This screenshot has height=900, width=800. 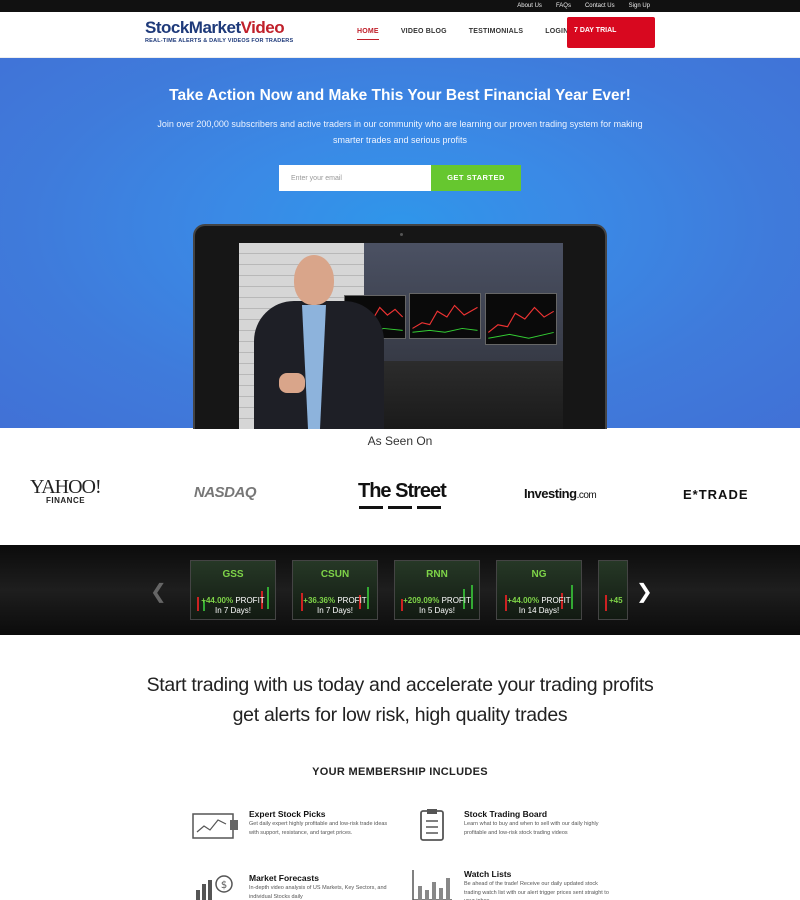 I want to click on carousel-next-arrow: ❯, so click(x=644, y=591).